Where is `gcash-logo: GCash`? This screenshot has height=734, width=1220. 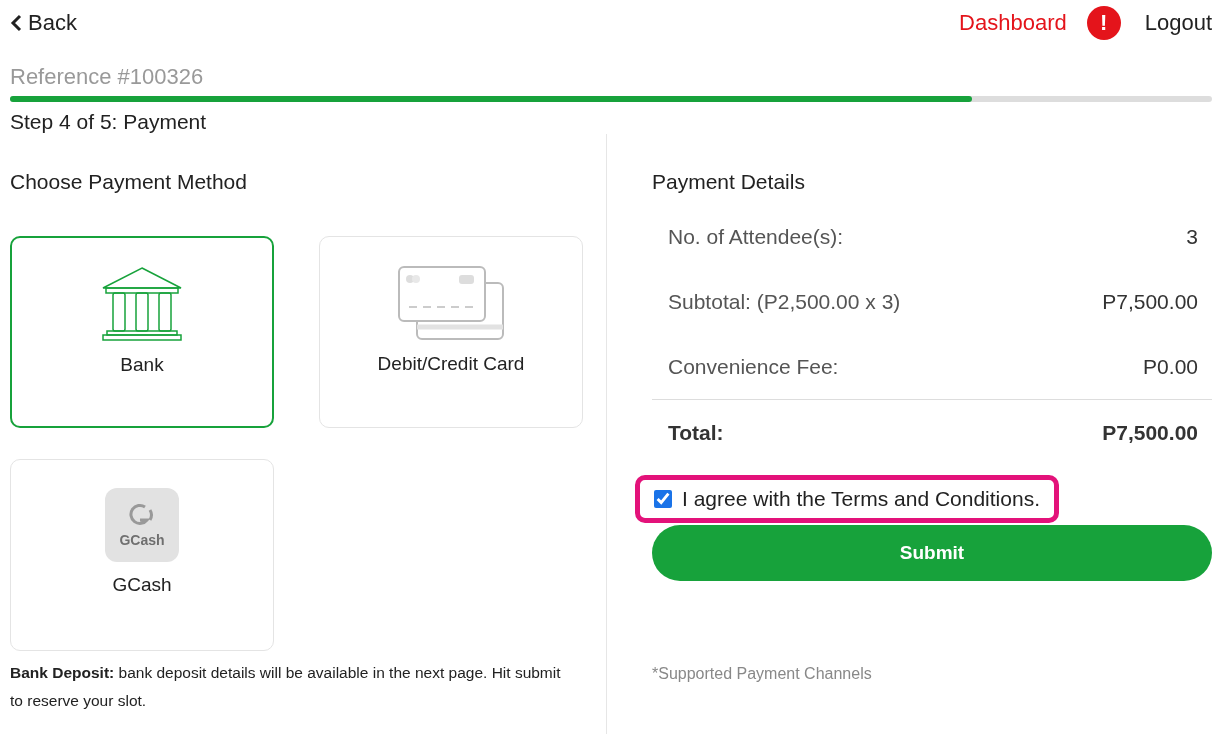 gcash-logo: GCash is located at coordinates (142, 525).